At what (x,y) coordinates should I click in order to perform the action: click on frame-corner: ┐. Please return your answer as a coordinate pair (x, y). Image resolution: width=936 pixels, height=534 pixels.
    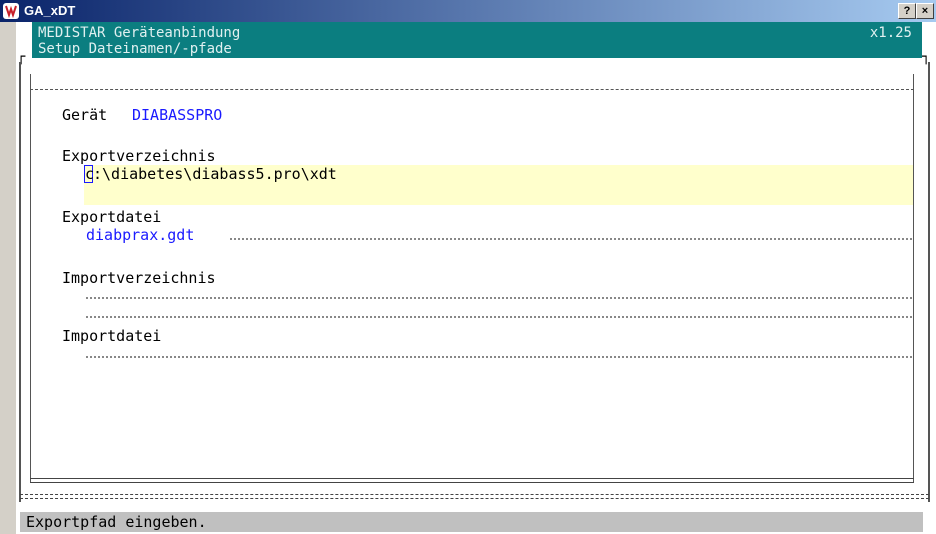
    Looking at the image, I should click on (926, 57).